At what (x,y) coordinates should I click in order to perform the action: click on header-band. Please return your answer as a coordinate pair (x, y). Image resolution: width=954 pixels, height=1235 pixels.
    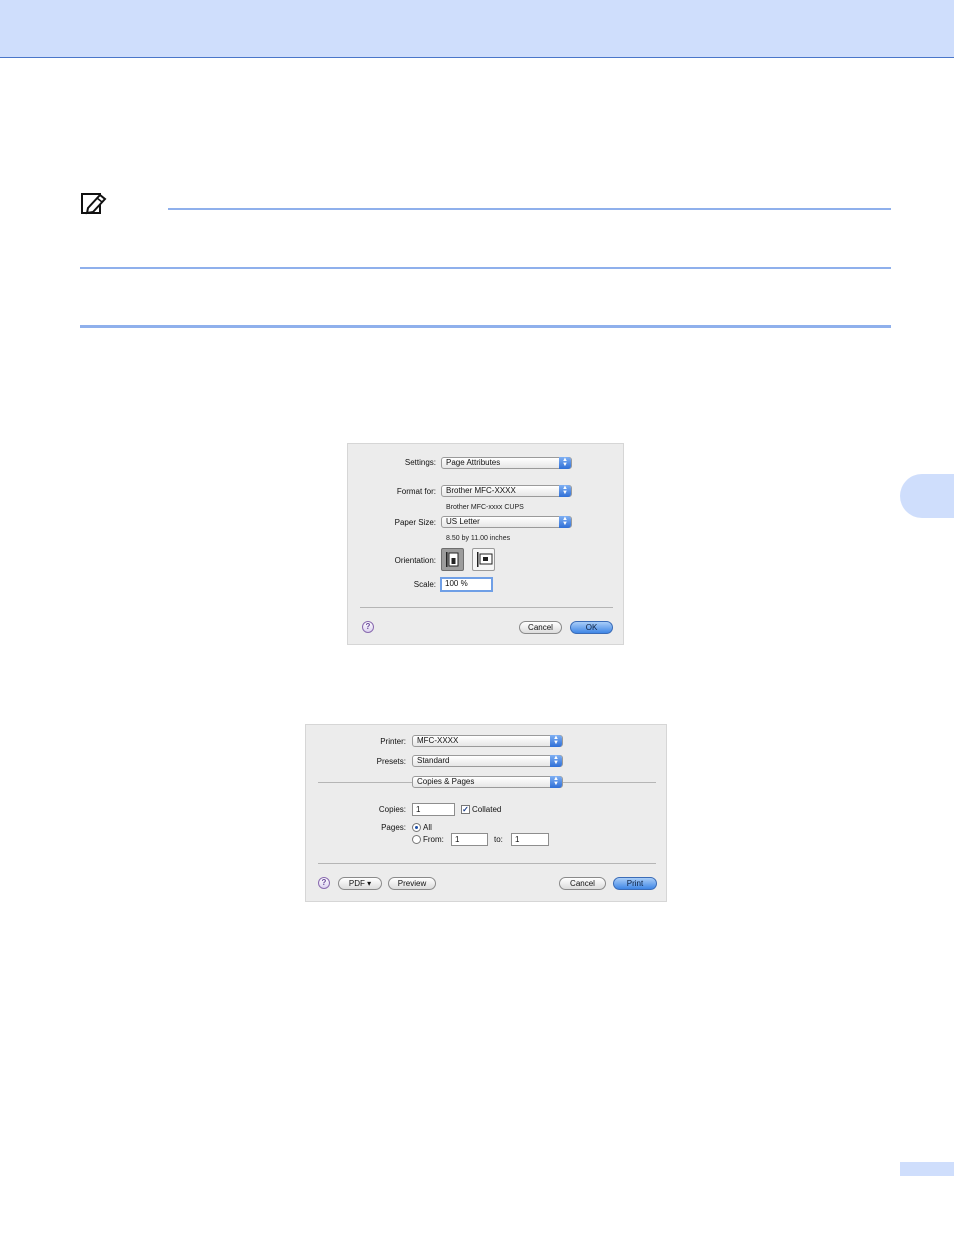
    Looking at the image, I should click on (477, 29).